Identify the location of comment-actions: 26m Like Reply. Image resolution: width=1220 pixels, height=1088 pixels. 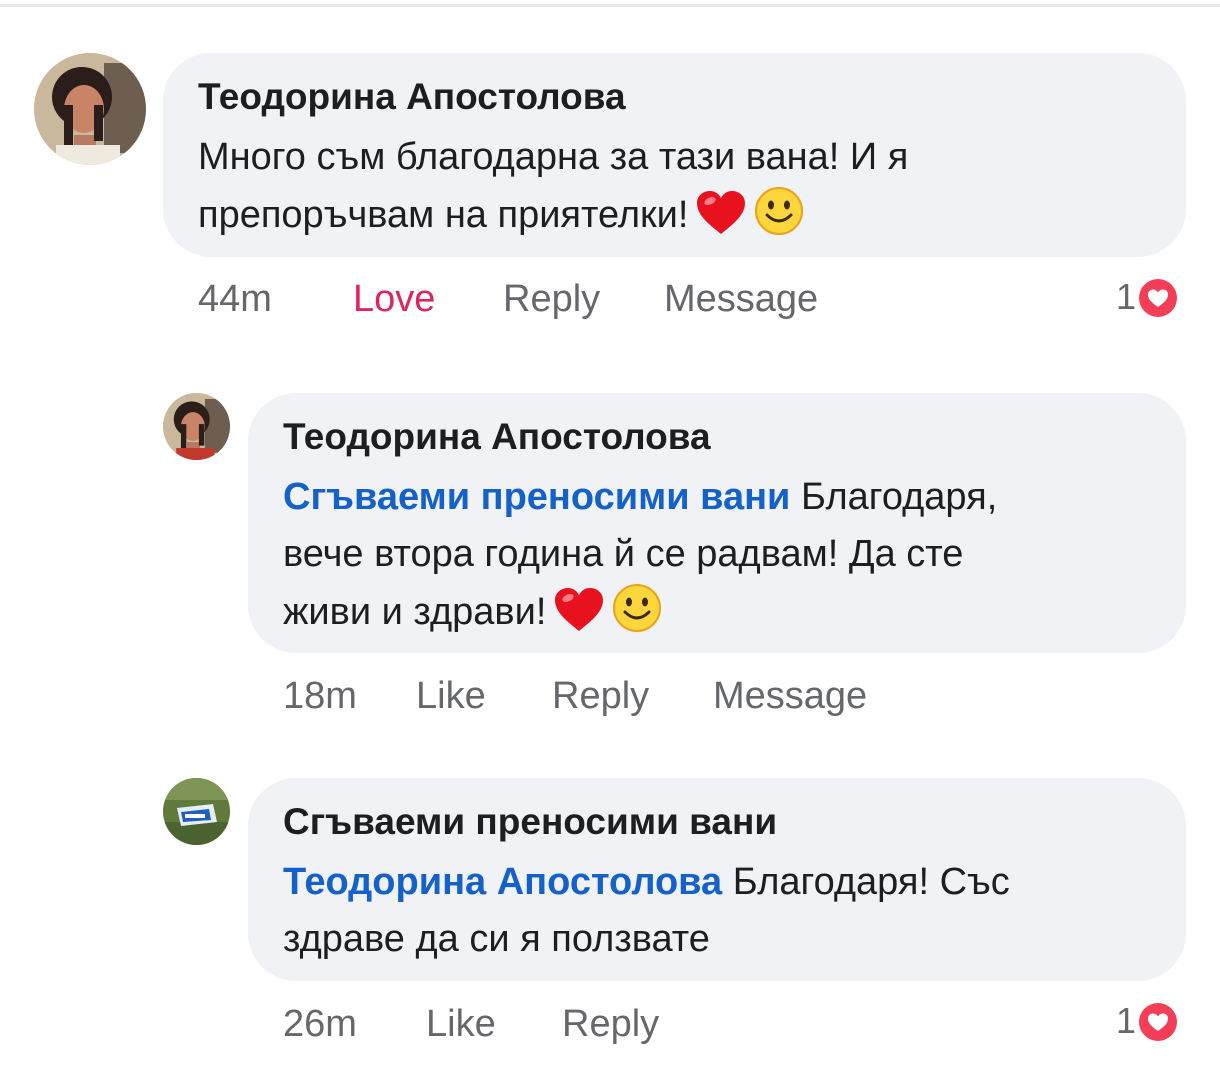
(583, 1026).